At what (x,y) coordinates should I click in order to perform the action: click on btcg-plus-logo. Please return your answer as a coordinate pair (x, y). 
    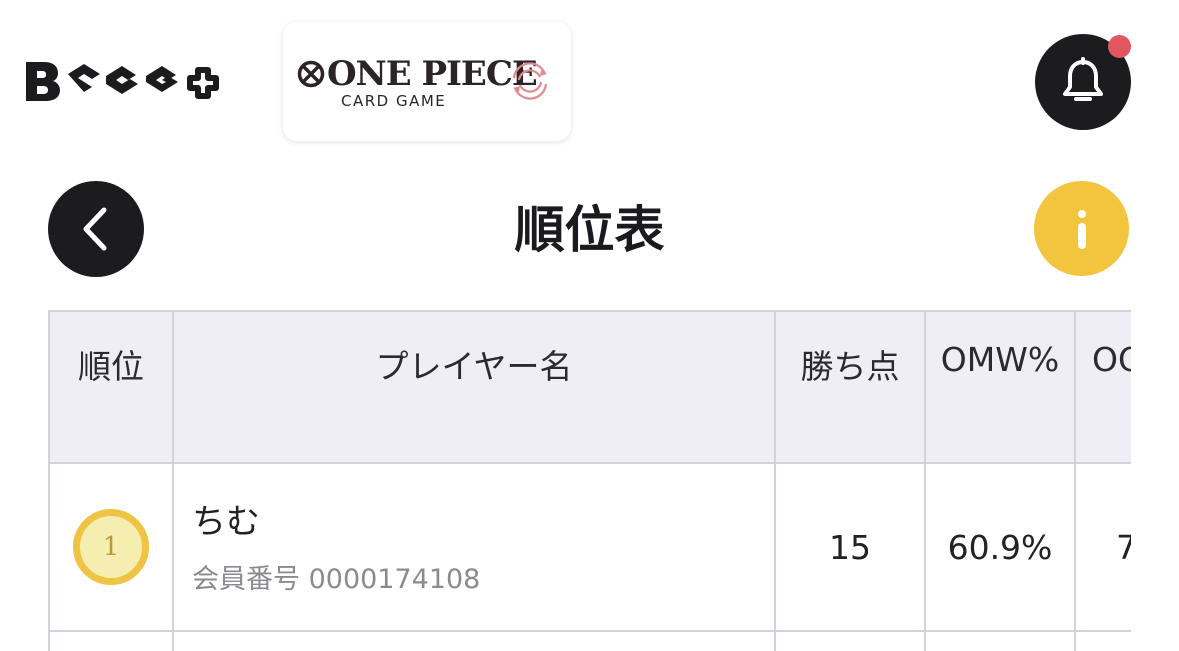
    Looking at the image, I should click on (130, 81).